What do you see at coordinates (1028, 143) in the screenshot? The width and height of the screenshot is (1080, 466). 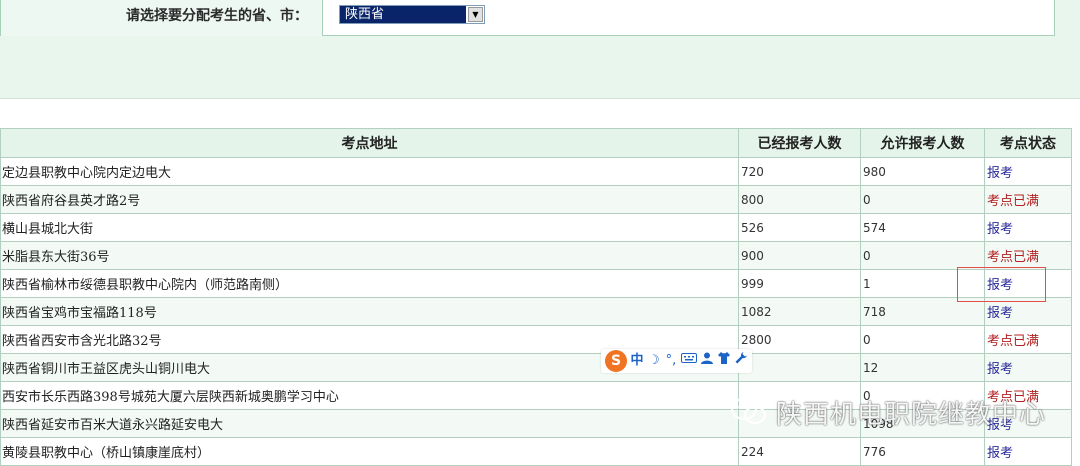 I see `header-status: 考点状态` at bounding box center [1028, 143].